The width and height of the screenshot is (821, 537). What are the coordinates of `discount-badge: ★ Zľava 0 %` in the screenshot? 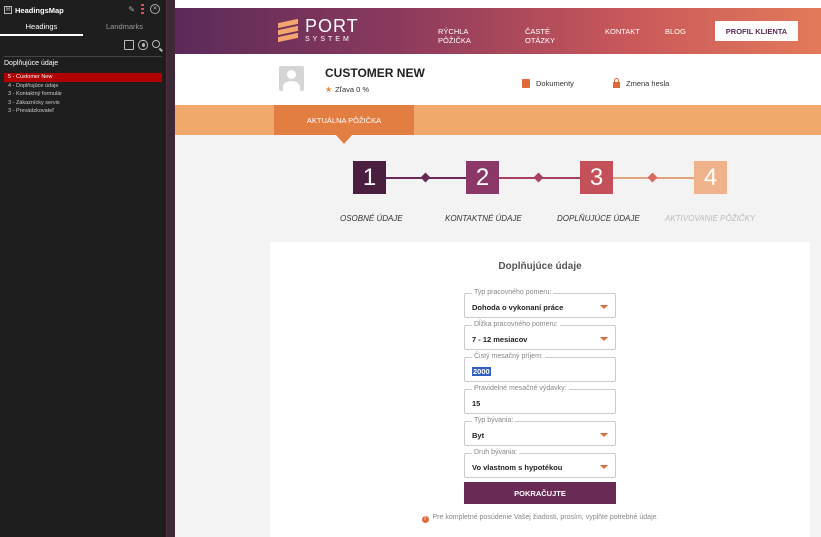 It's located at (347, 89).